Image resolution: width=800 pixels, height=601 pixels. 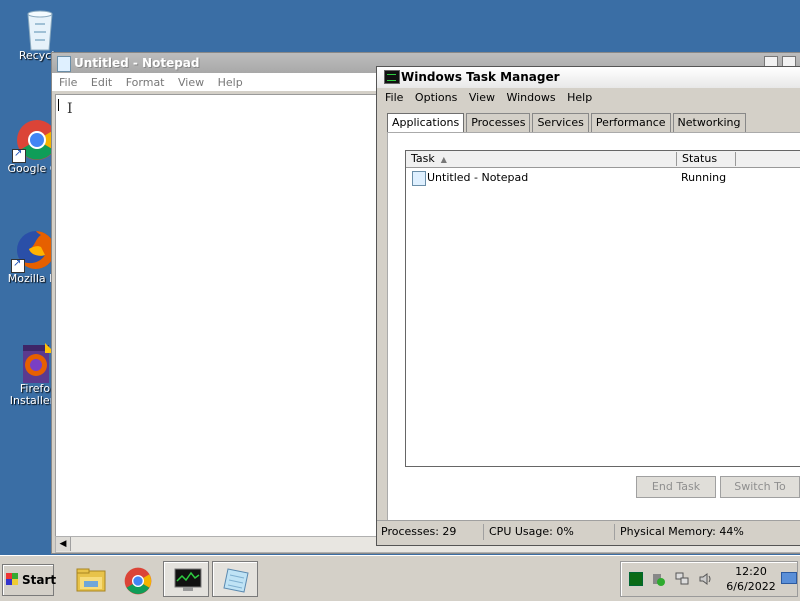 What do you see at coordinates (443, 159) in the screenshot?
I see `sort-ascending-icon: ▲` at bounding box center [443, 159].